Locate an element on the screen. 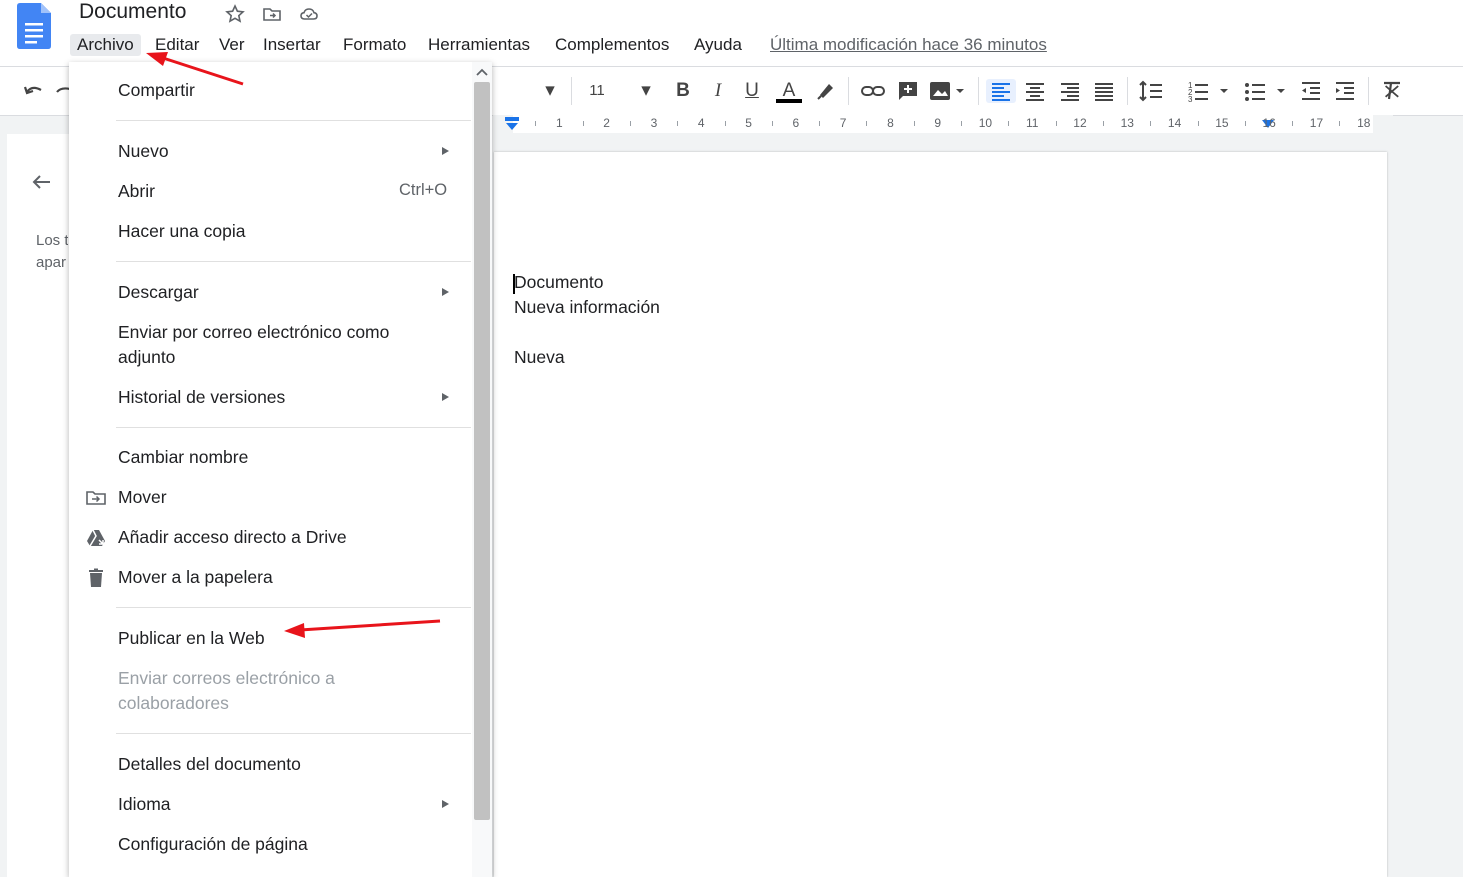  star-icon is located at coordinates (235, 14).